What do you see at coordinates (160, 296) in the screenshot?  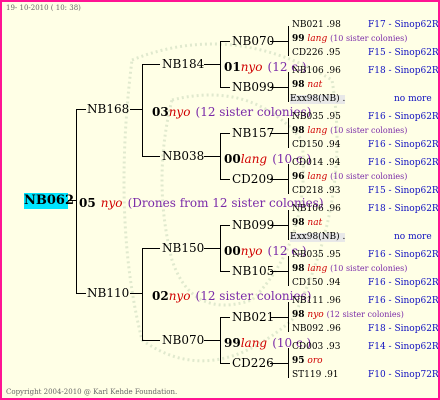 I see `year: 02` at bounding box center [160, 296].